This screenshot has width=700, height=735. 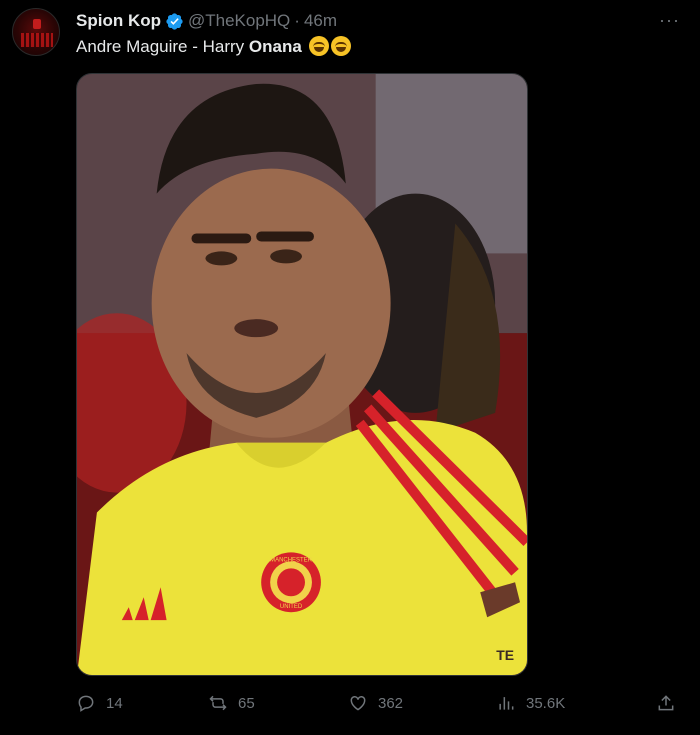 What do you see at coordinates (391, 703) in the screenshot?
I see `like-count: 362` at bounding box center [391, 703].